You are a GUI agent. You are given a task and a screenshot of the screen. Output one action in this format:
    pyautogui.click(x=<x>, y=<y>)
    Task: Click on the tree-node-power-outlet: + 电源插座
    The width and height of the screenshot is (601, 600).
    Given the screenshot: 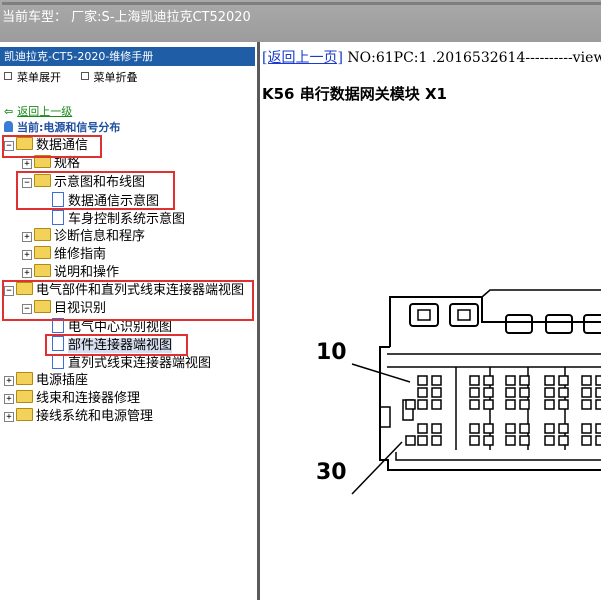 What is the action you would take?
    pyautogui.click(x=46, y=380)
    